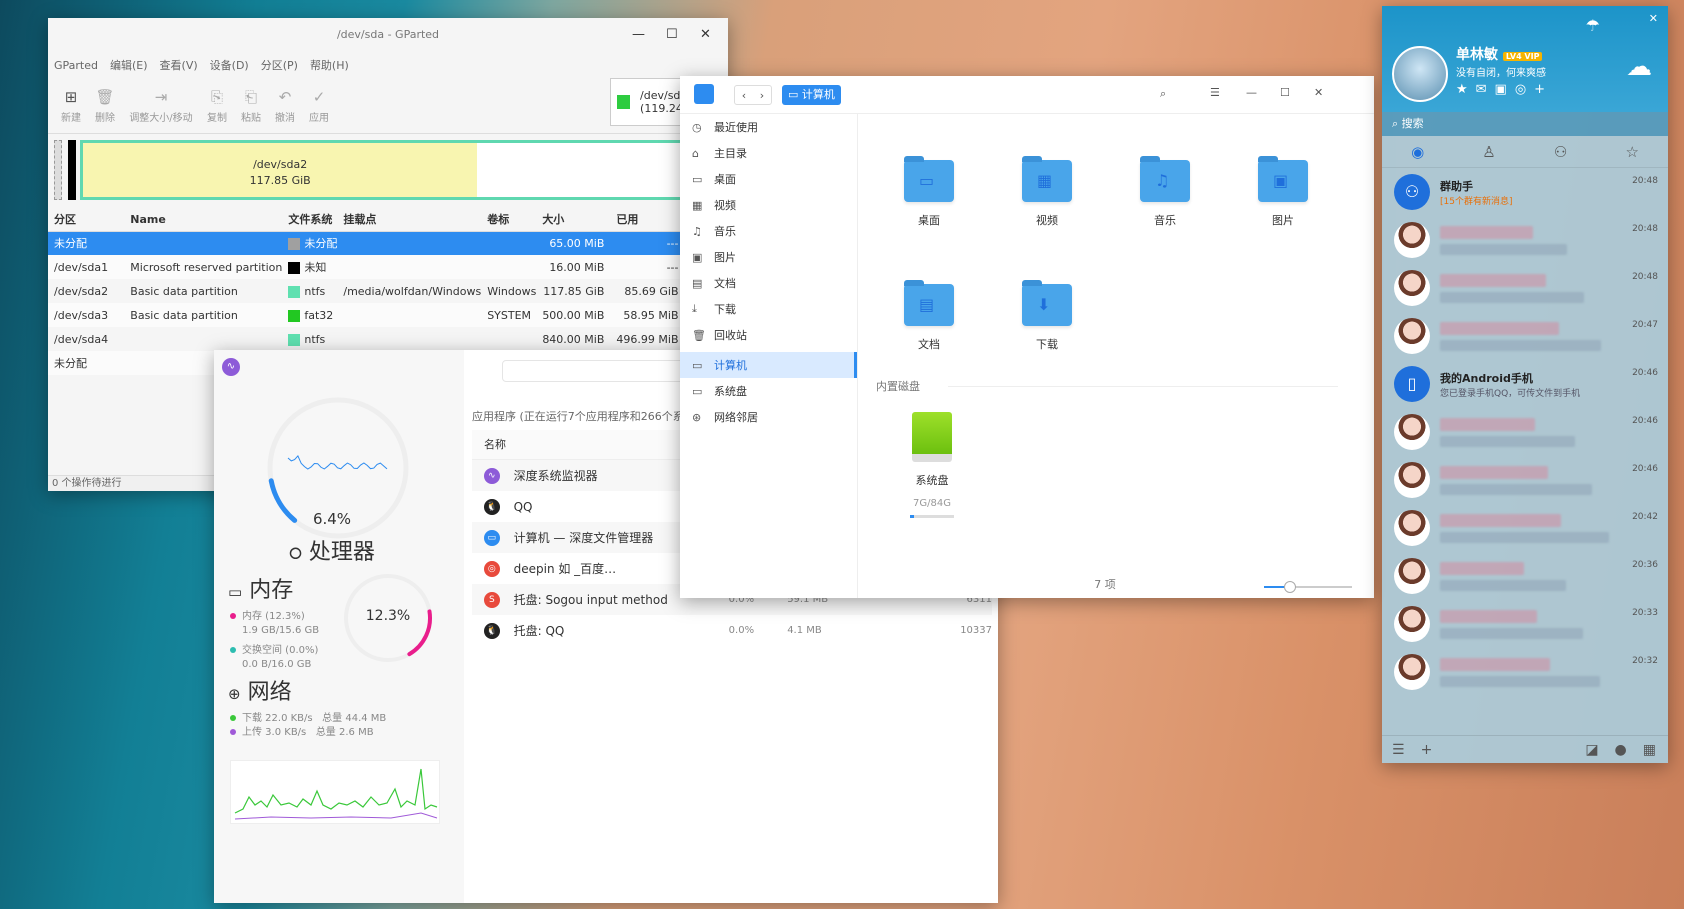  Describe the element at coordinates (1525, 124) in the screenshot. I see `qq-search-input: ⌕ 搜索` at that location.